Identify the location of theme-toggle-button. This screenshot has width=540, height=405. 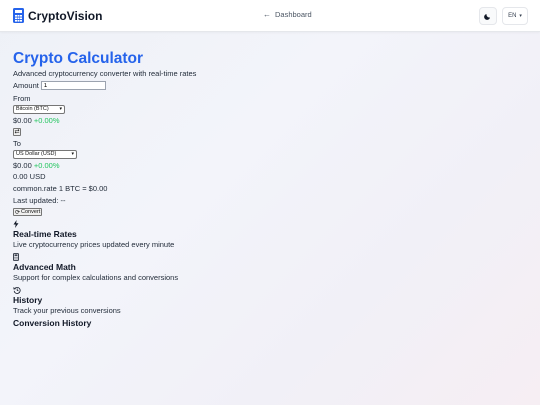
(488, 16).